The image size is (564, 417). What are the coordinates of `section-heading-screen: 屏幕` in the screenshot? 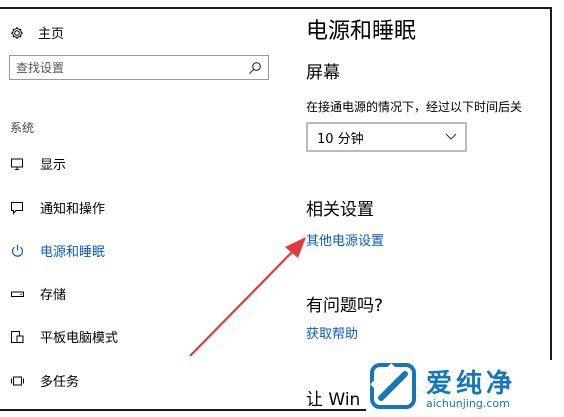 It's located at (323, 73).